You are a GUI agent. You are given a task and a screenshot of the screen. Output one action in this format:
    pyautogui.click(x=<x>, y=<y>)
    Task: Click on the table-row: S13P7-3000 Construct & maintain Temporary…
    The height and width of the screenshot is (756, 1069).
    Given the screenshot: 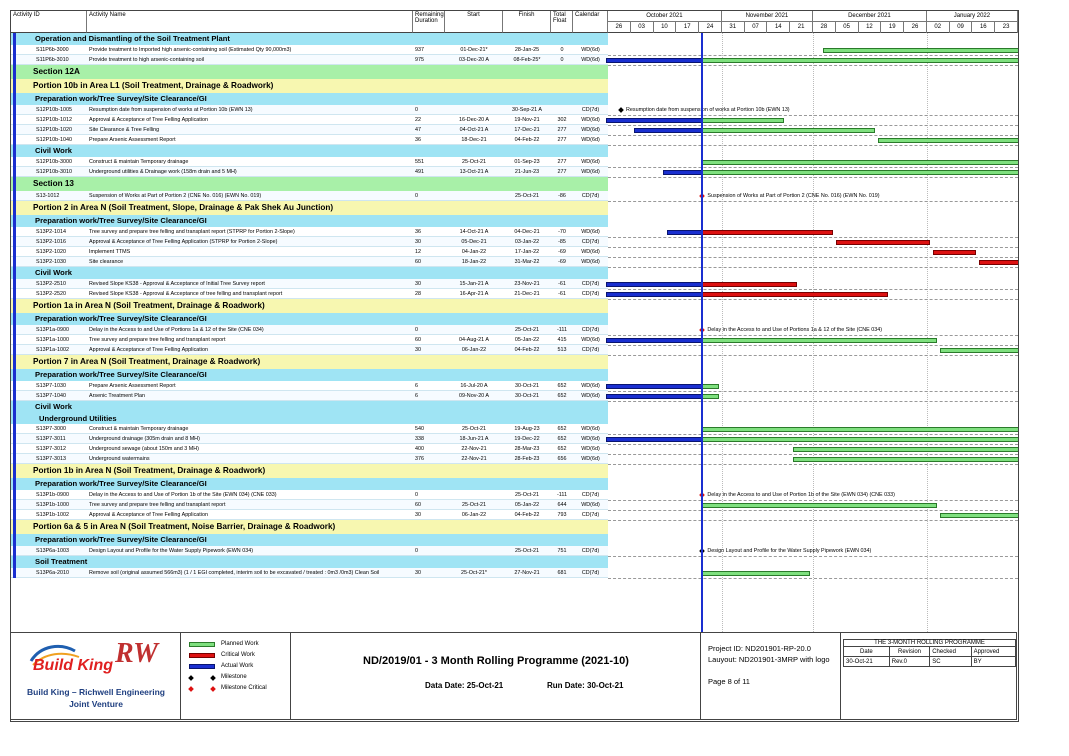 What is the action you would take?
    pyautogui.click(x=309, y=429)
    